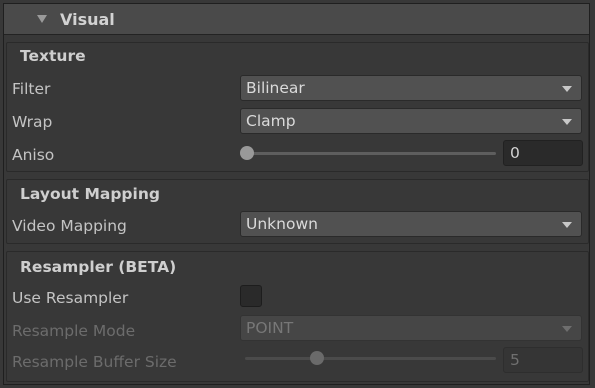  I want to click on texture-section-title: Texture, so click(53, 56).